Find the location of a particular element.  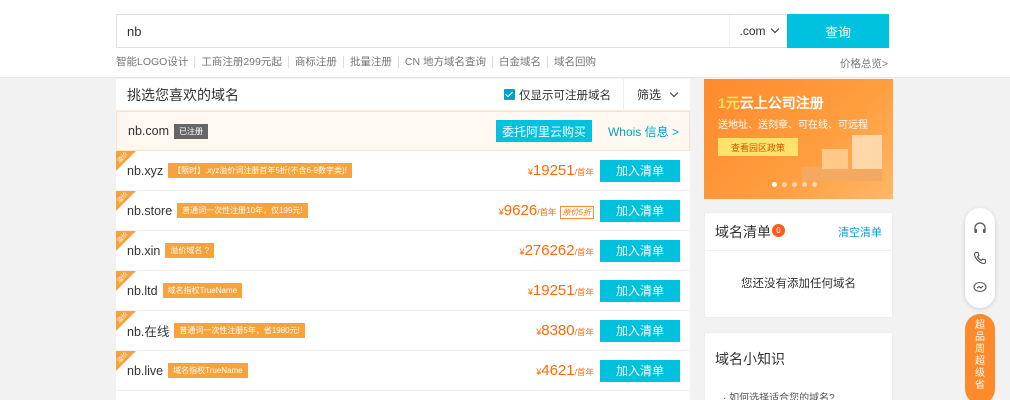

domain-knowledge: 域名小知识 · 如何选择适合您的域名? is located at coordinates (798, 366).